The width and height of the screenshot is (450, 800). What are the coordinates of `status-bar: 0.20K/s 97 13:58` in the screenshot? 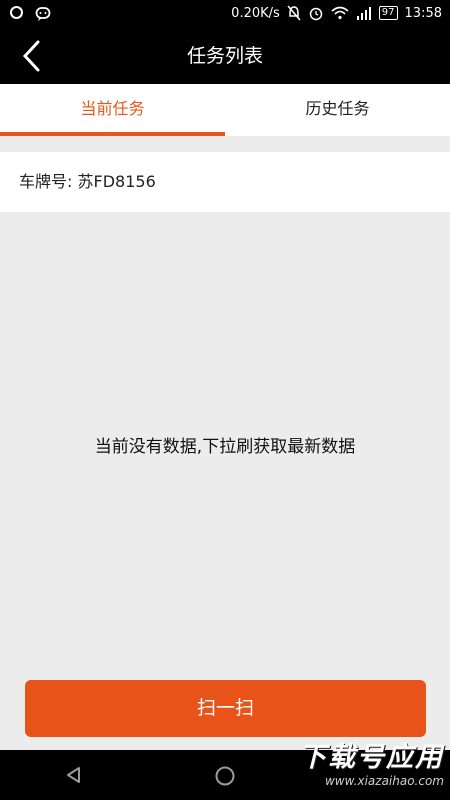 It's located at (225, 14).